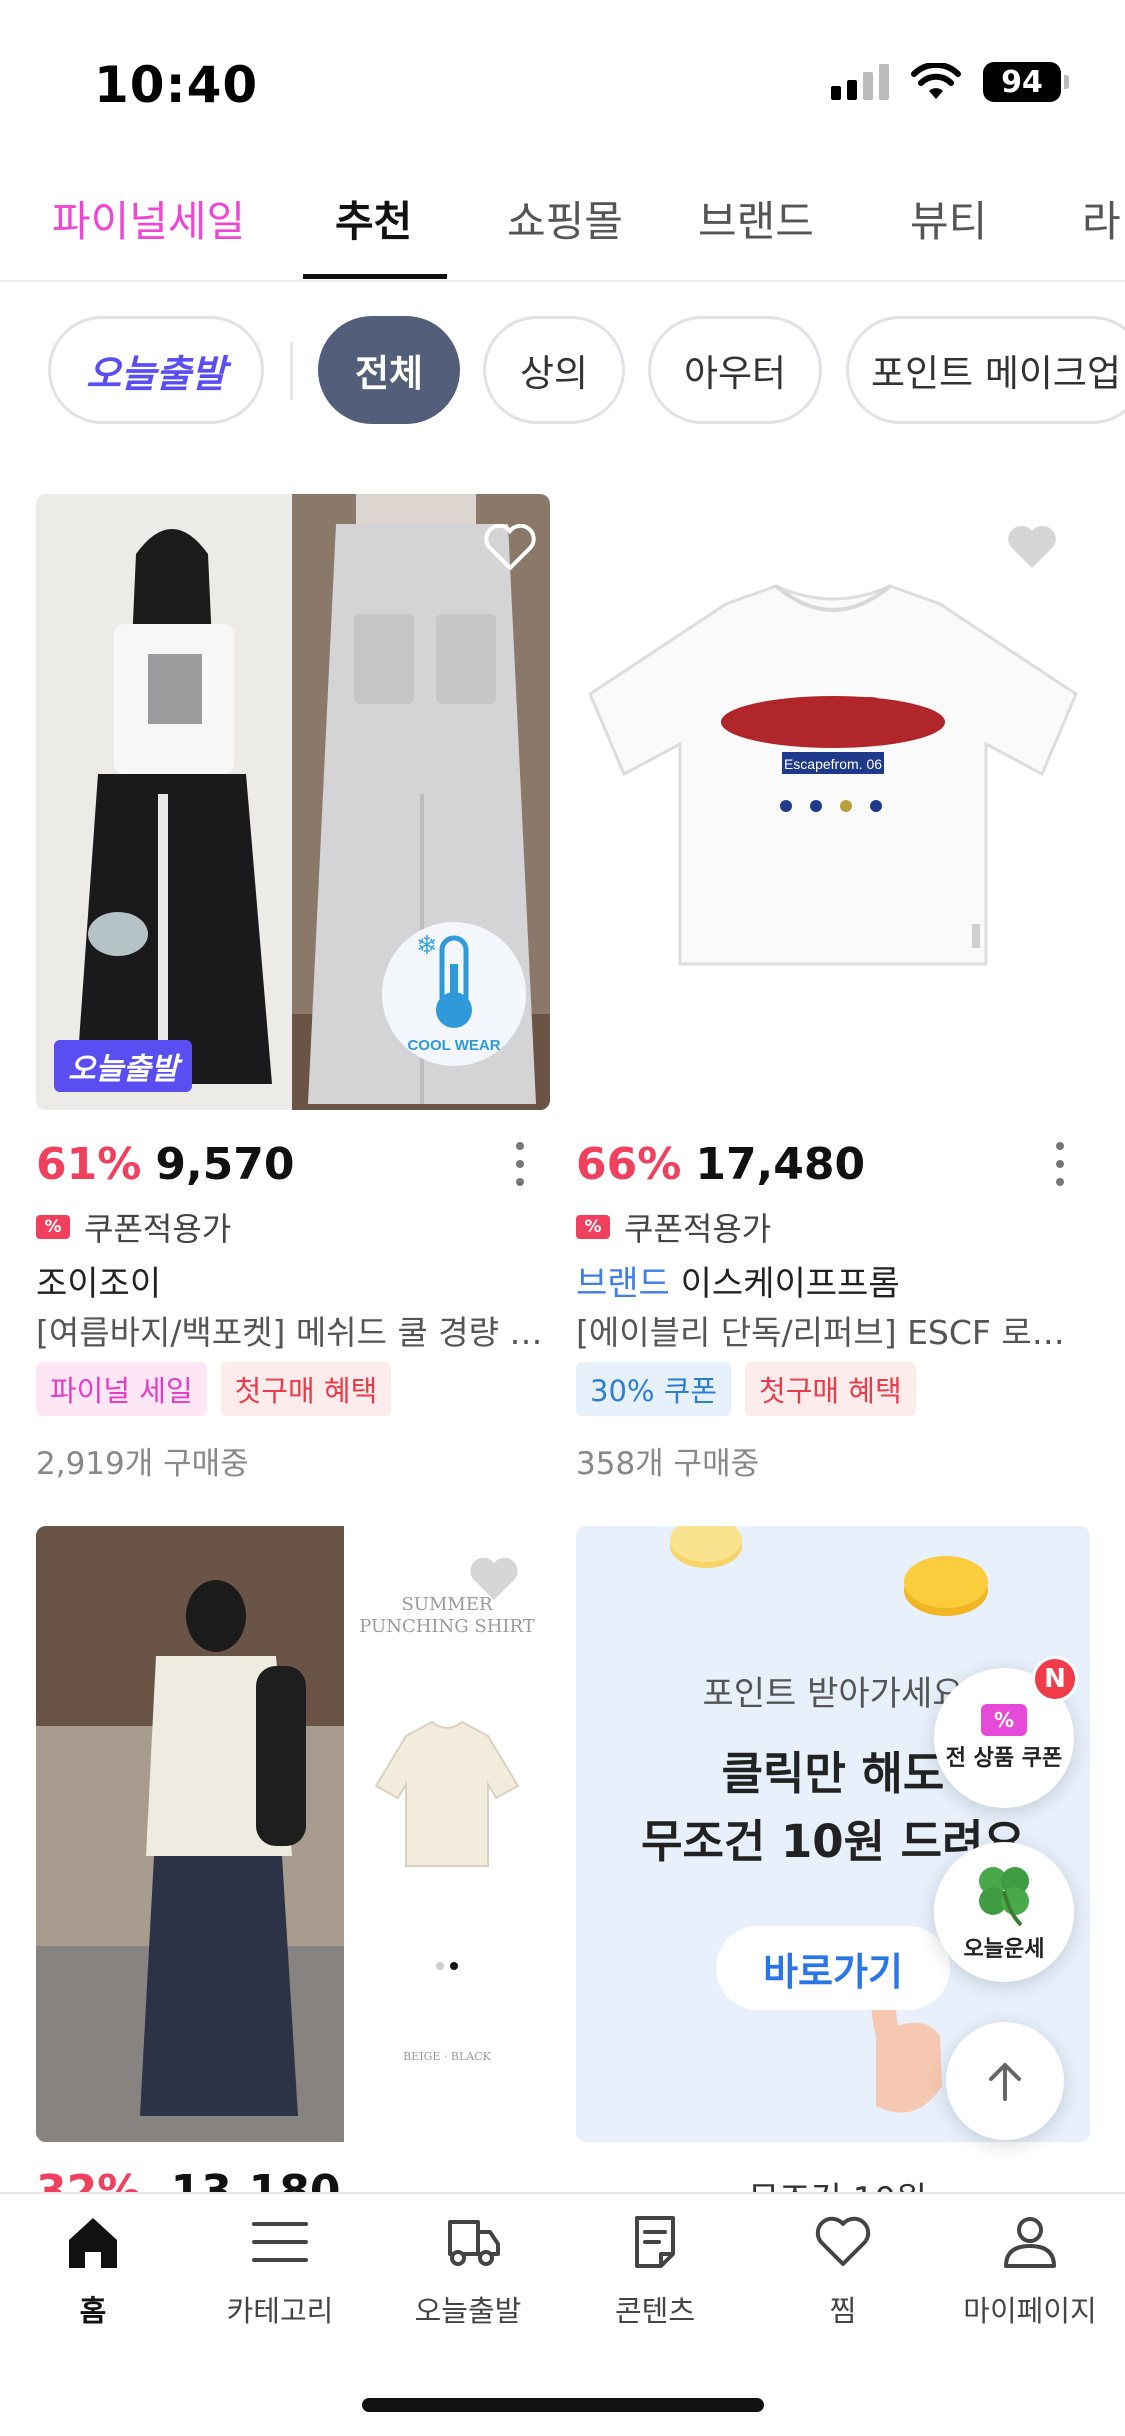  What do you see at coordinates (1030, 2272) in the screenshot?
I see `nav-mypage: 마이페이지` at bounding box center [1030, 2272].